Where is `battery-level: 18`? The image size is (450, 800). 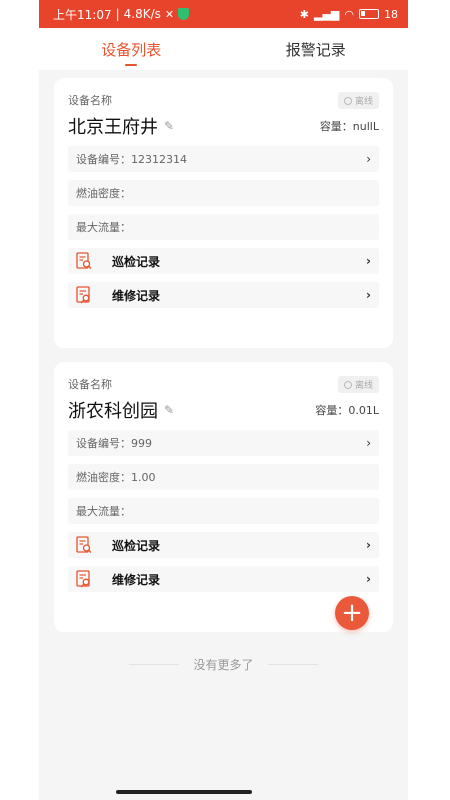
battery-level: 18 is located at coordinates (391, 14).